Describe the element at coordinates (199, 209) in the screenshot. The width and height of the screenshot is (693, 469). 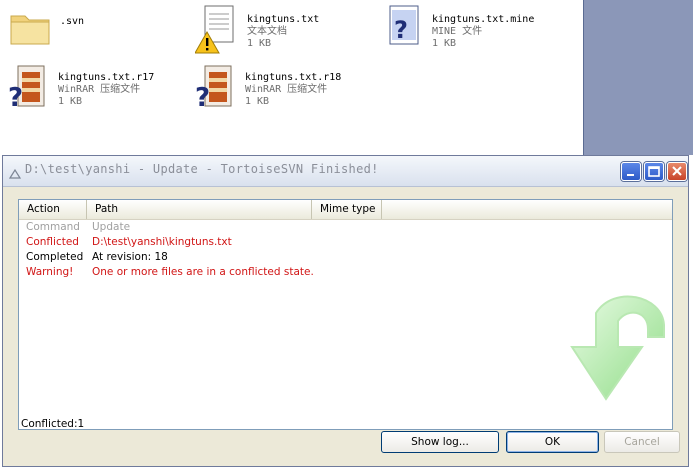
I see `column-header-path: Path` at that location.